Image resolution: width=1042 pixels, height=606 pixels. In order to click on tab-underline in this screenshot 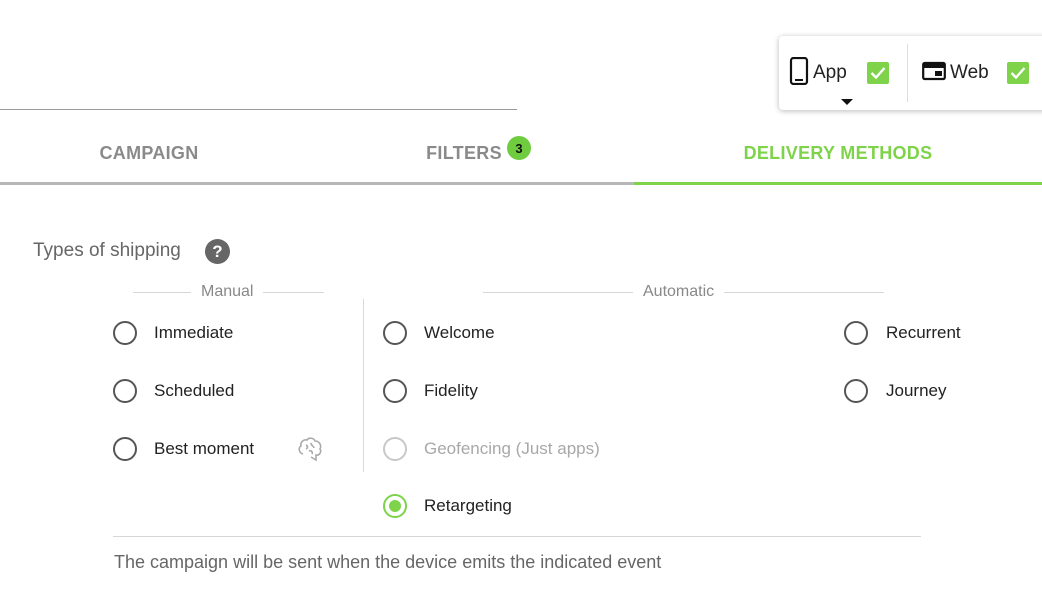, I will do `click(317, 183)`.